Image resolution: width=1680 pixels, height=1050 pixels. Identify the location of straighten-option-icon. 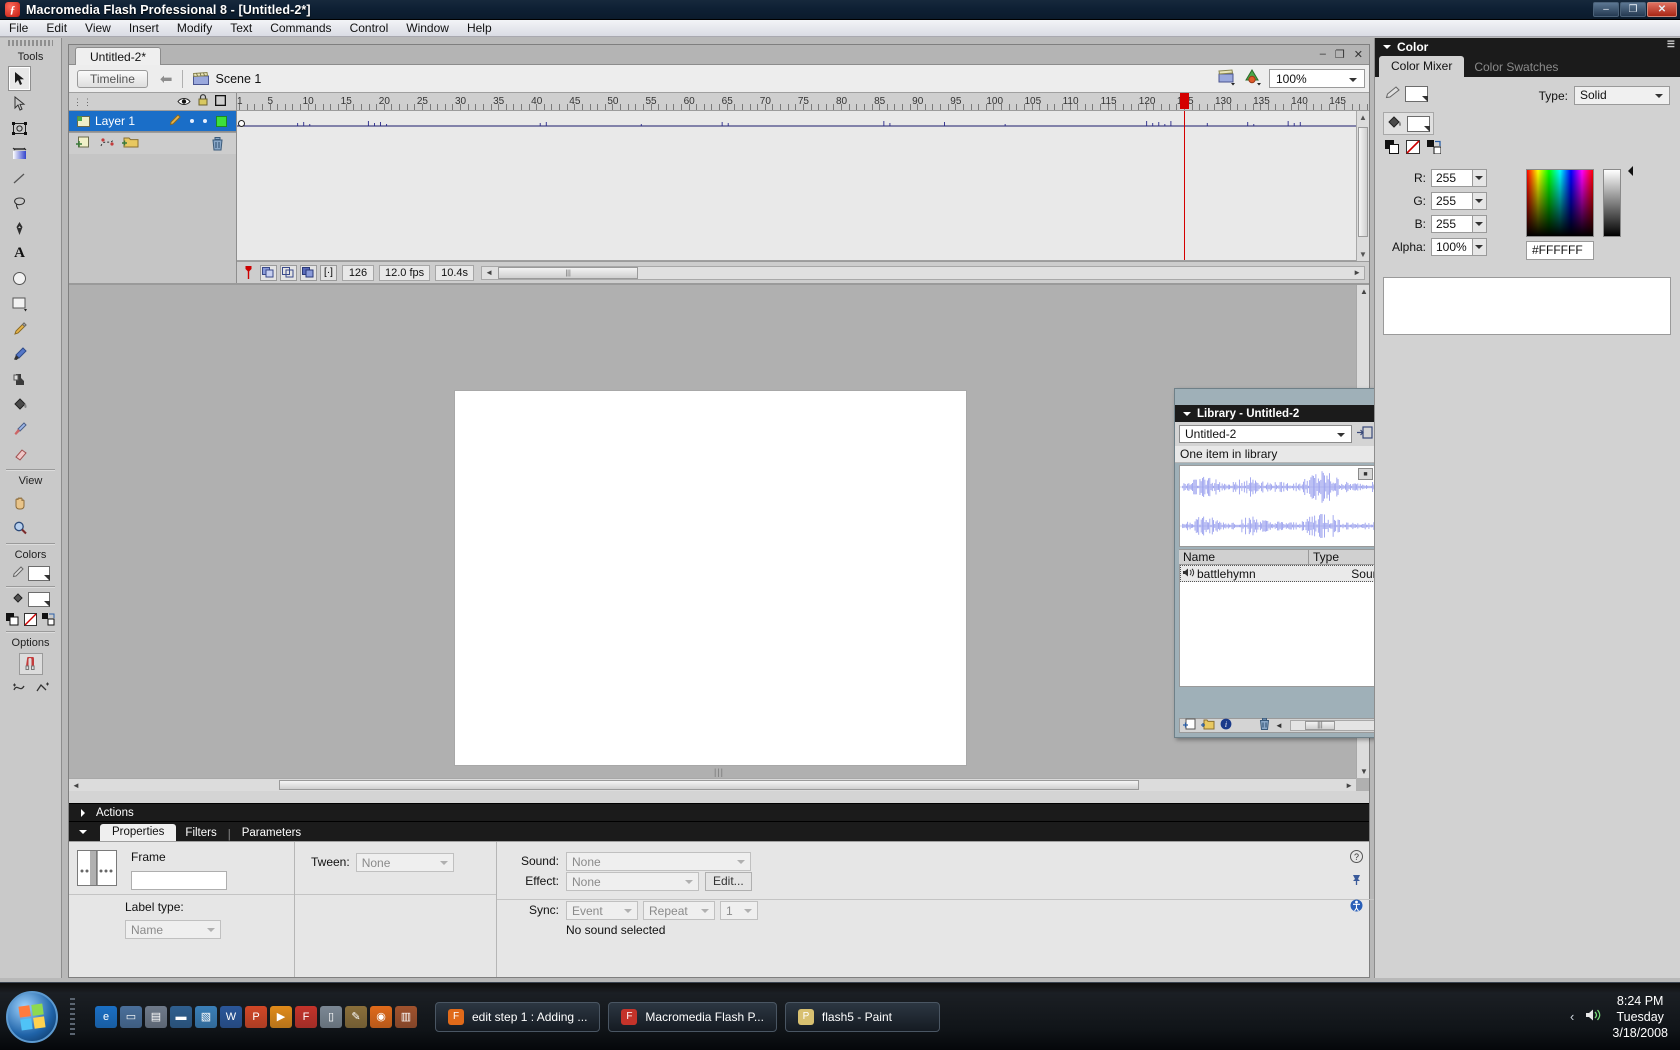
(42, 689).